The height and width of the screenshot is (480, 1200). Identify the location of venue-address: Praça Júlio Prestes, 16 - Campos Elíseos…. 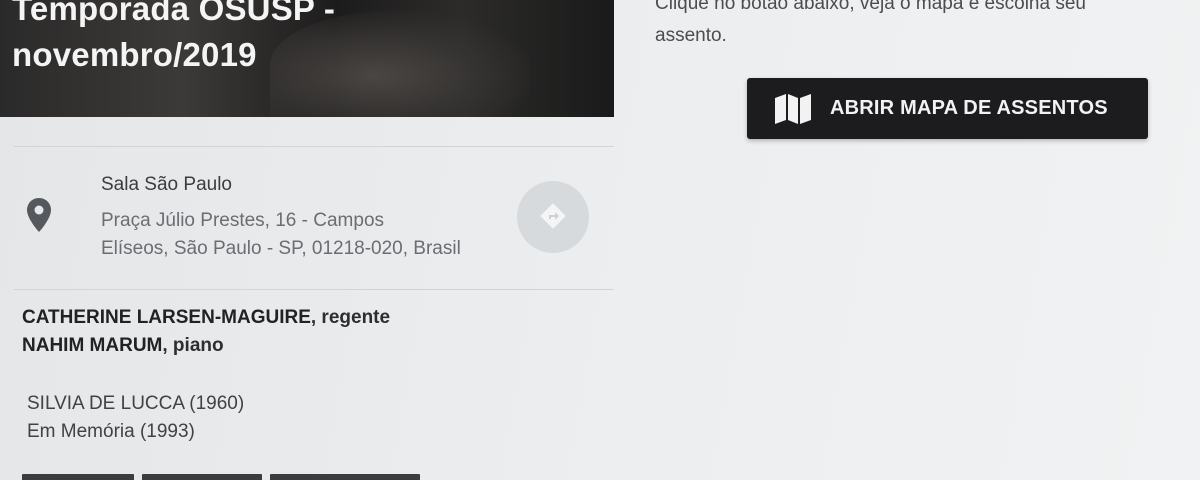
(281, 235).